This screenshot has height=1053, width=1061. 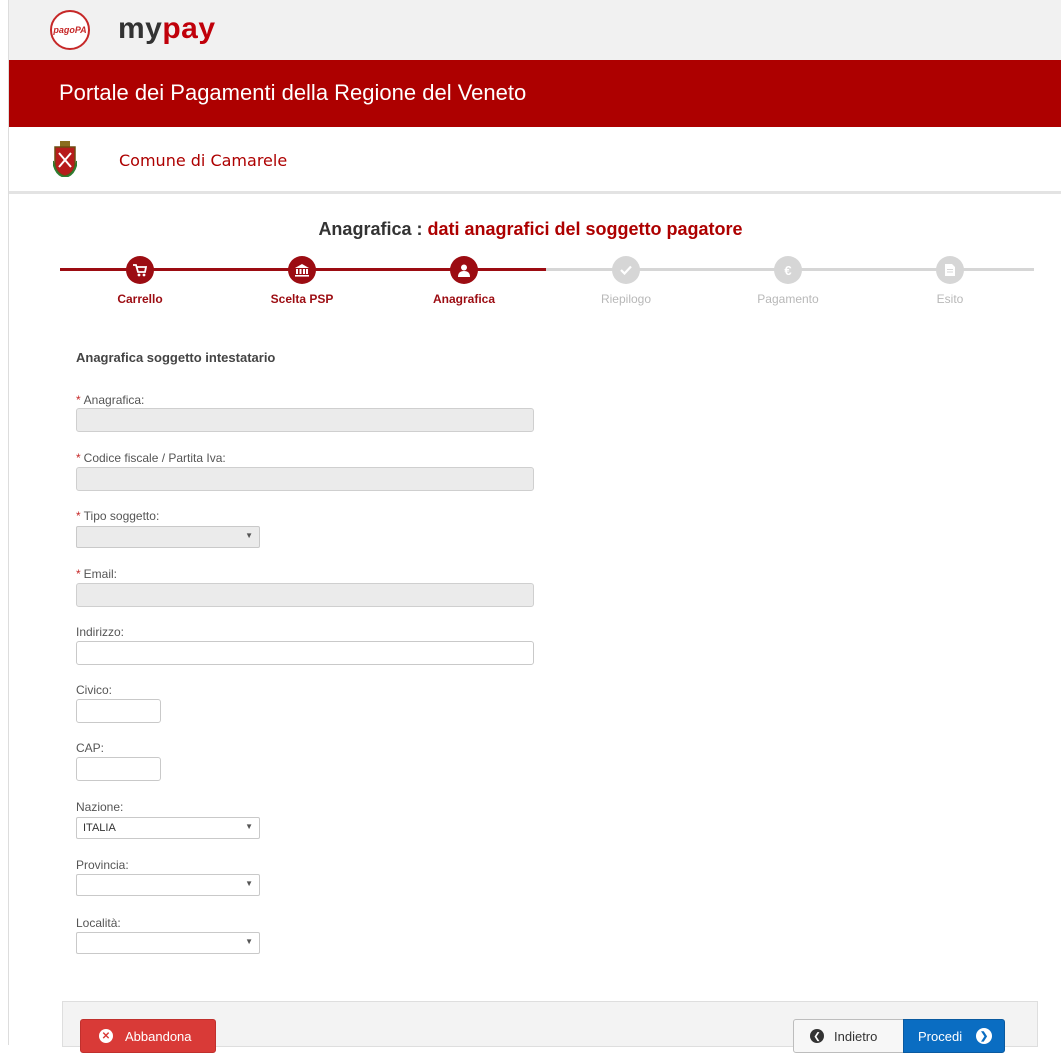 I want to click on mypay-logo-pay: pay, so click(x=189, y=28).